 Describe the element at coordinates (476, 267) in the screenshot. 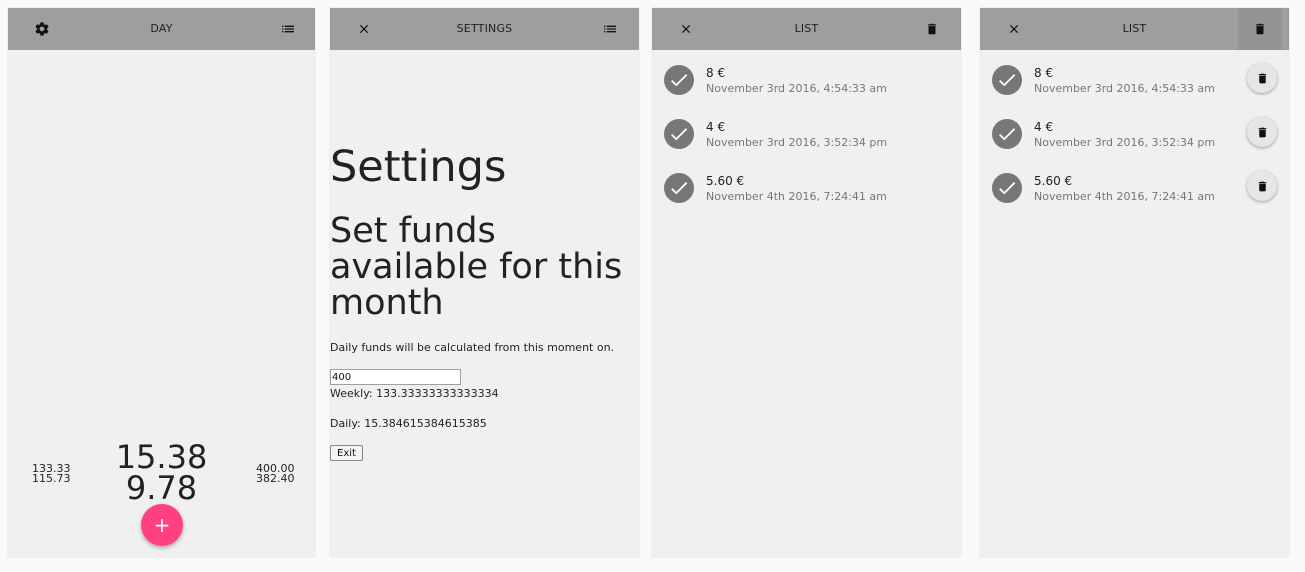

I see `settings-subheading: Set funds available for this month` at that location.